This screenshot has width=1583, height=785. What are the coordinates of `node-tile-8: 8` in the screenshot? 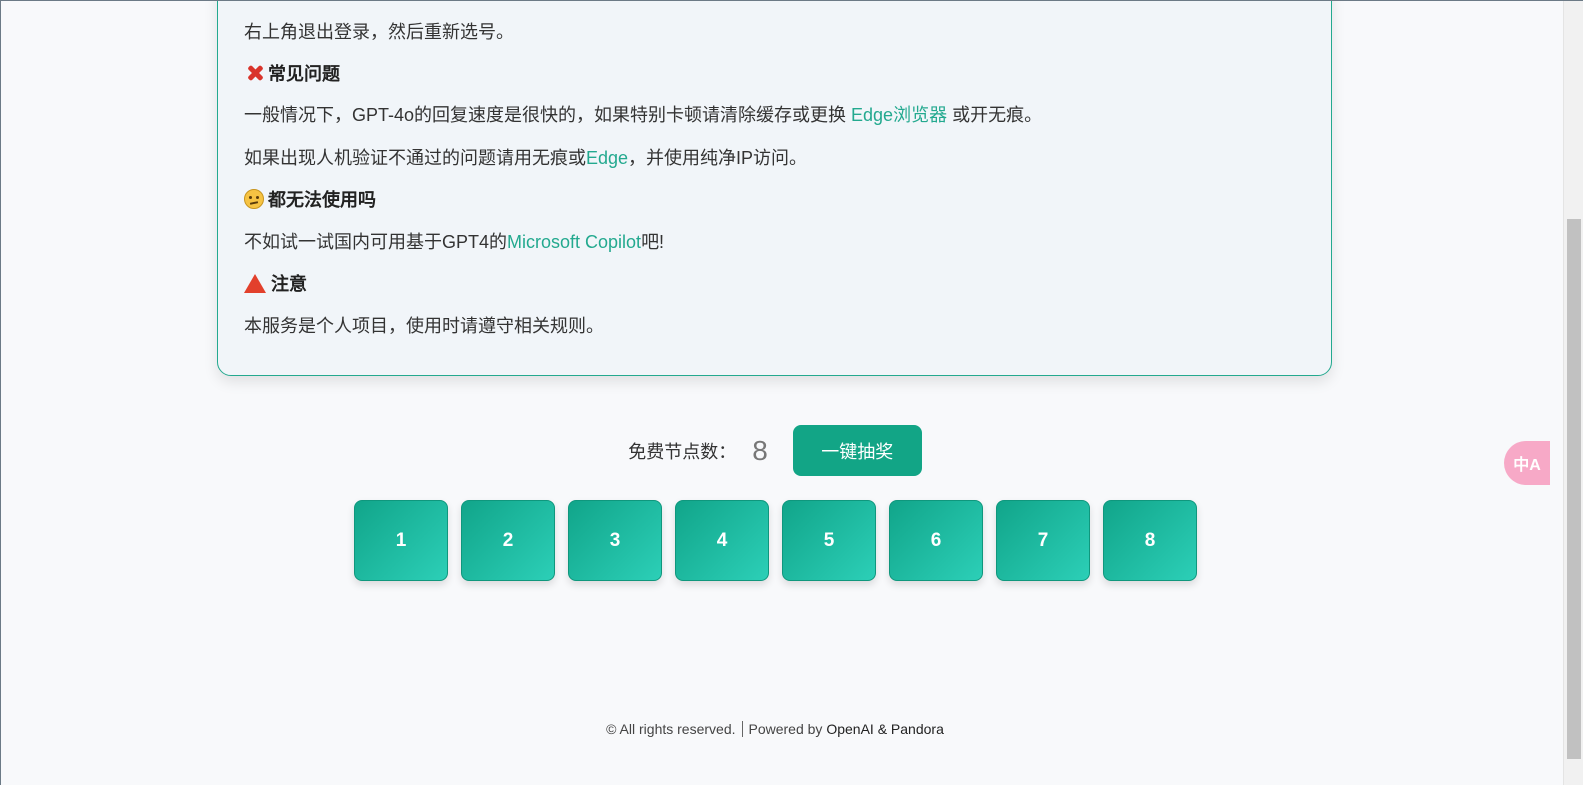 It's located at (1150, 540).